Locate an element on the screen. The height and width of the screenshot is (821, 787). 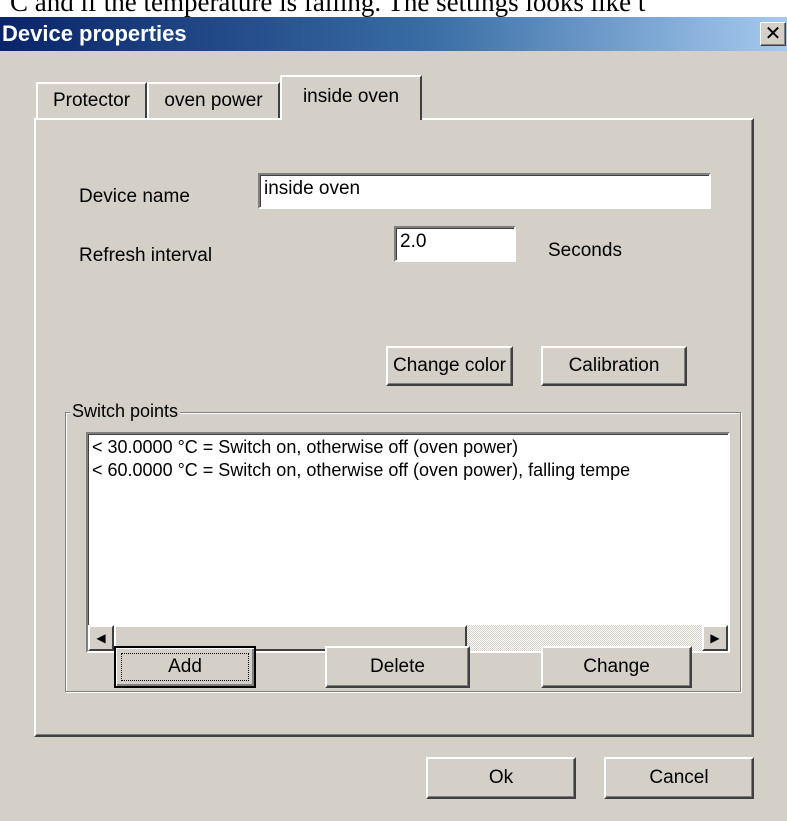
tab-label: oven power is located at coordinates (213, 100).